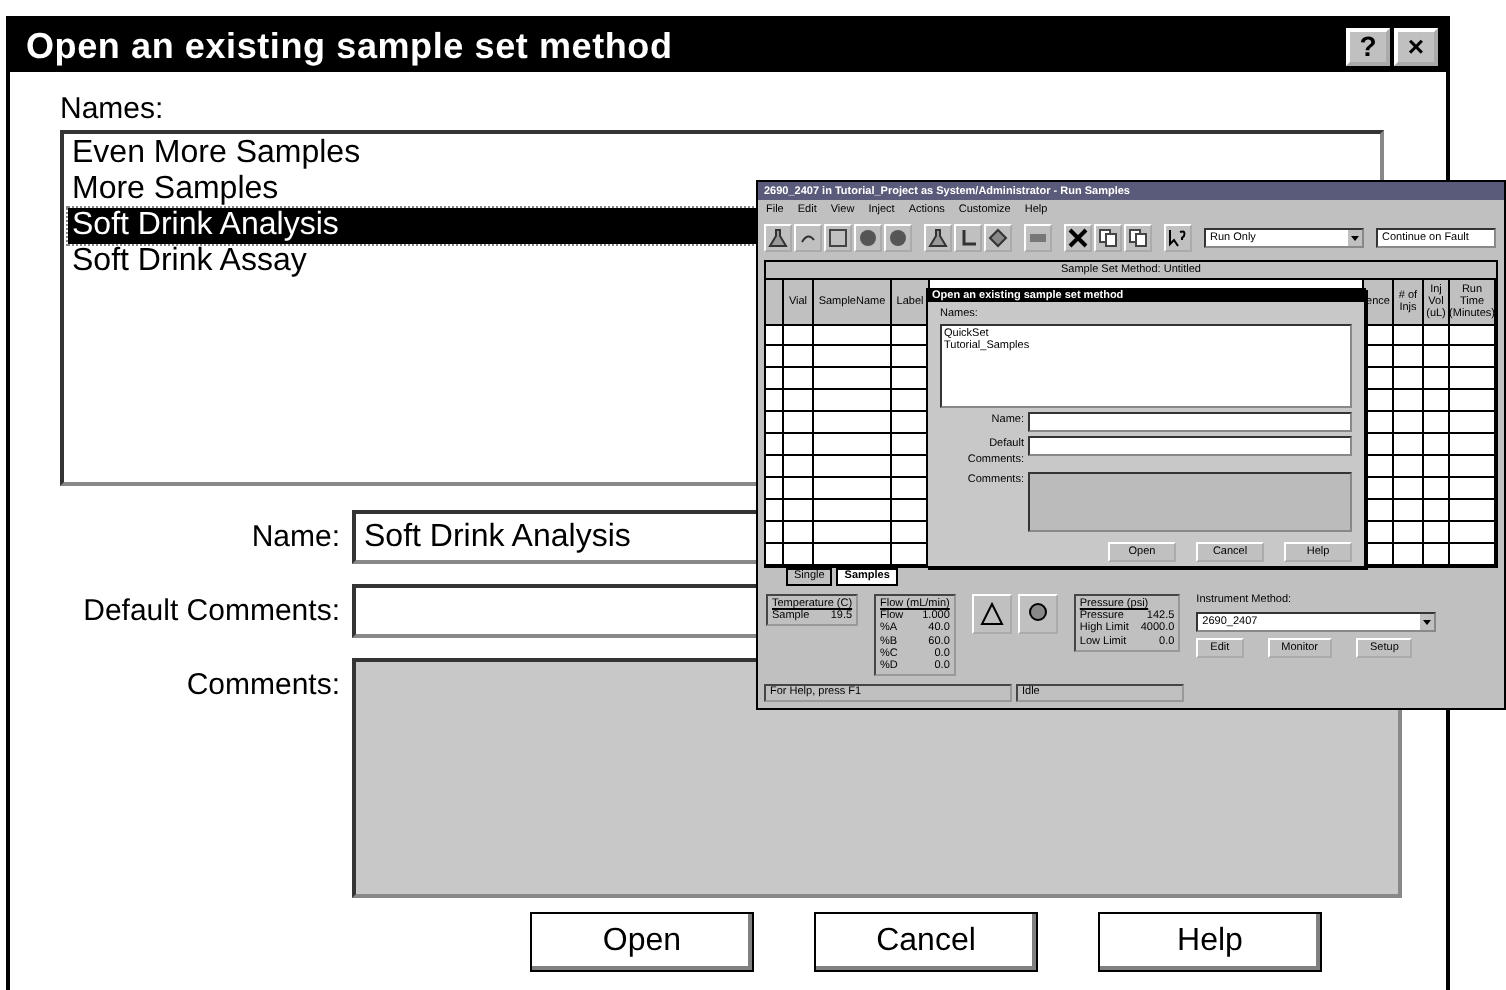 The image size is (1506, 990). What do you see at coordinates (1190, 502) in the screenshot?
I see `comments-box` at bounding box center [1190, 502].